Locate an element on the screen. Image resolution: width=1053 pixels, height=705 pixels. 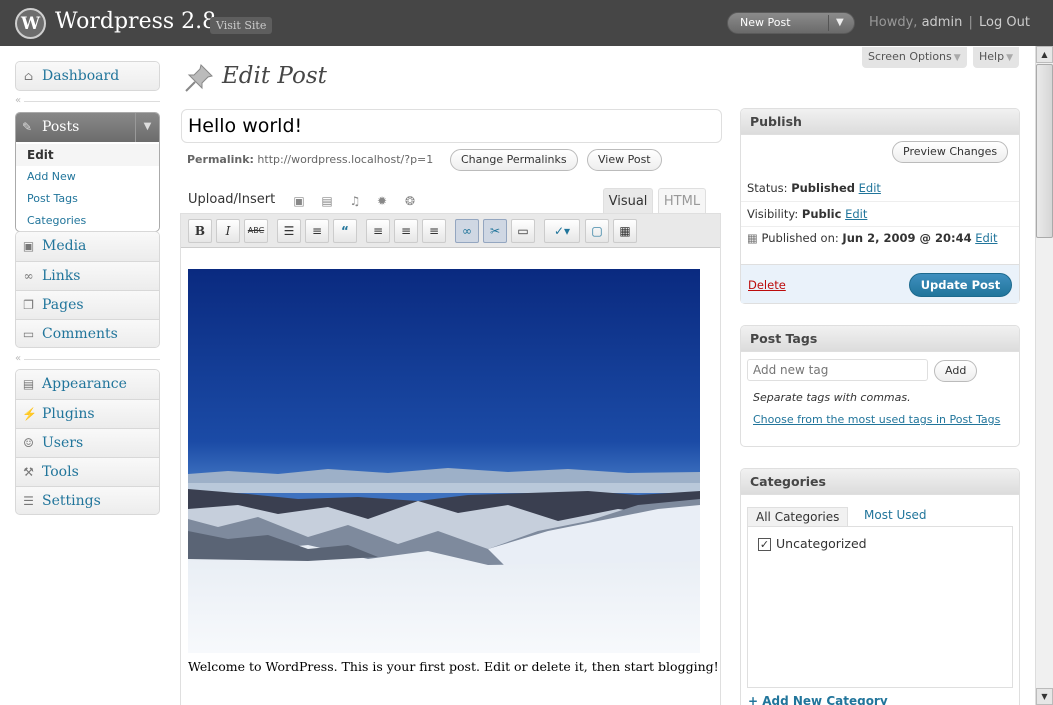
scroll-down-icon: ▼ is located at coordinates (1044, 696).